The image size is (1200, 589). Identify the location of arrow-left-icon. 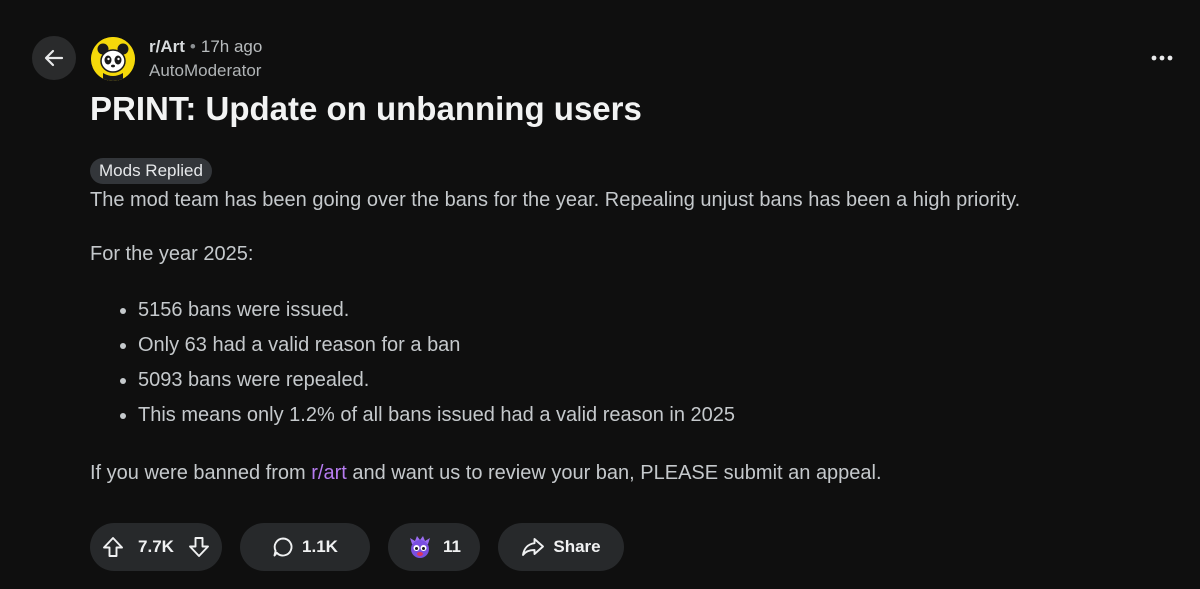
(54, 58).